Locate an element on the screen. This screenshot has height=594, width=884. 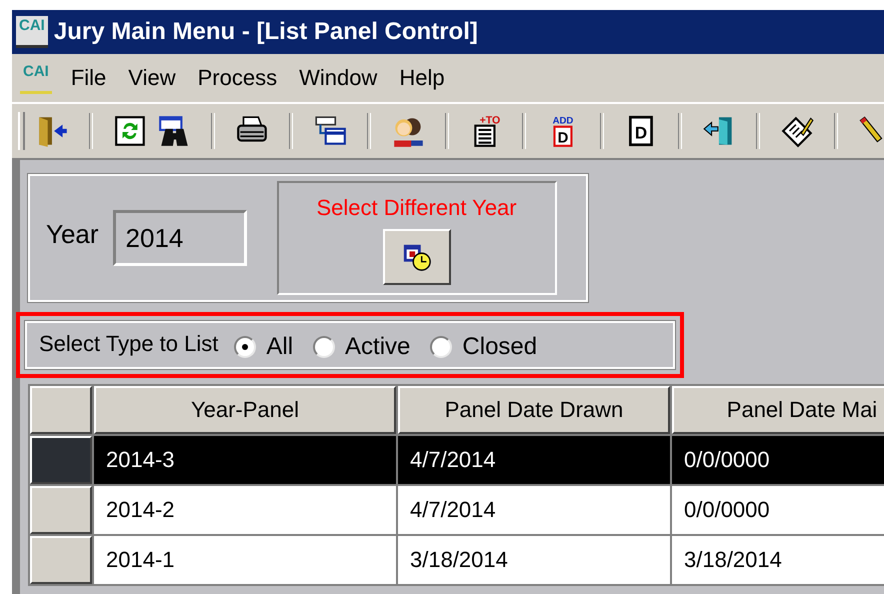
window-title: Jury Main Menu - [List Panel Control] is located at coordinates (266, 32).